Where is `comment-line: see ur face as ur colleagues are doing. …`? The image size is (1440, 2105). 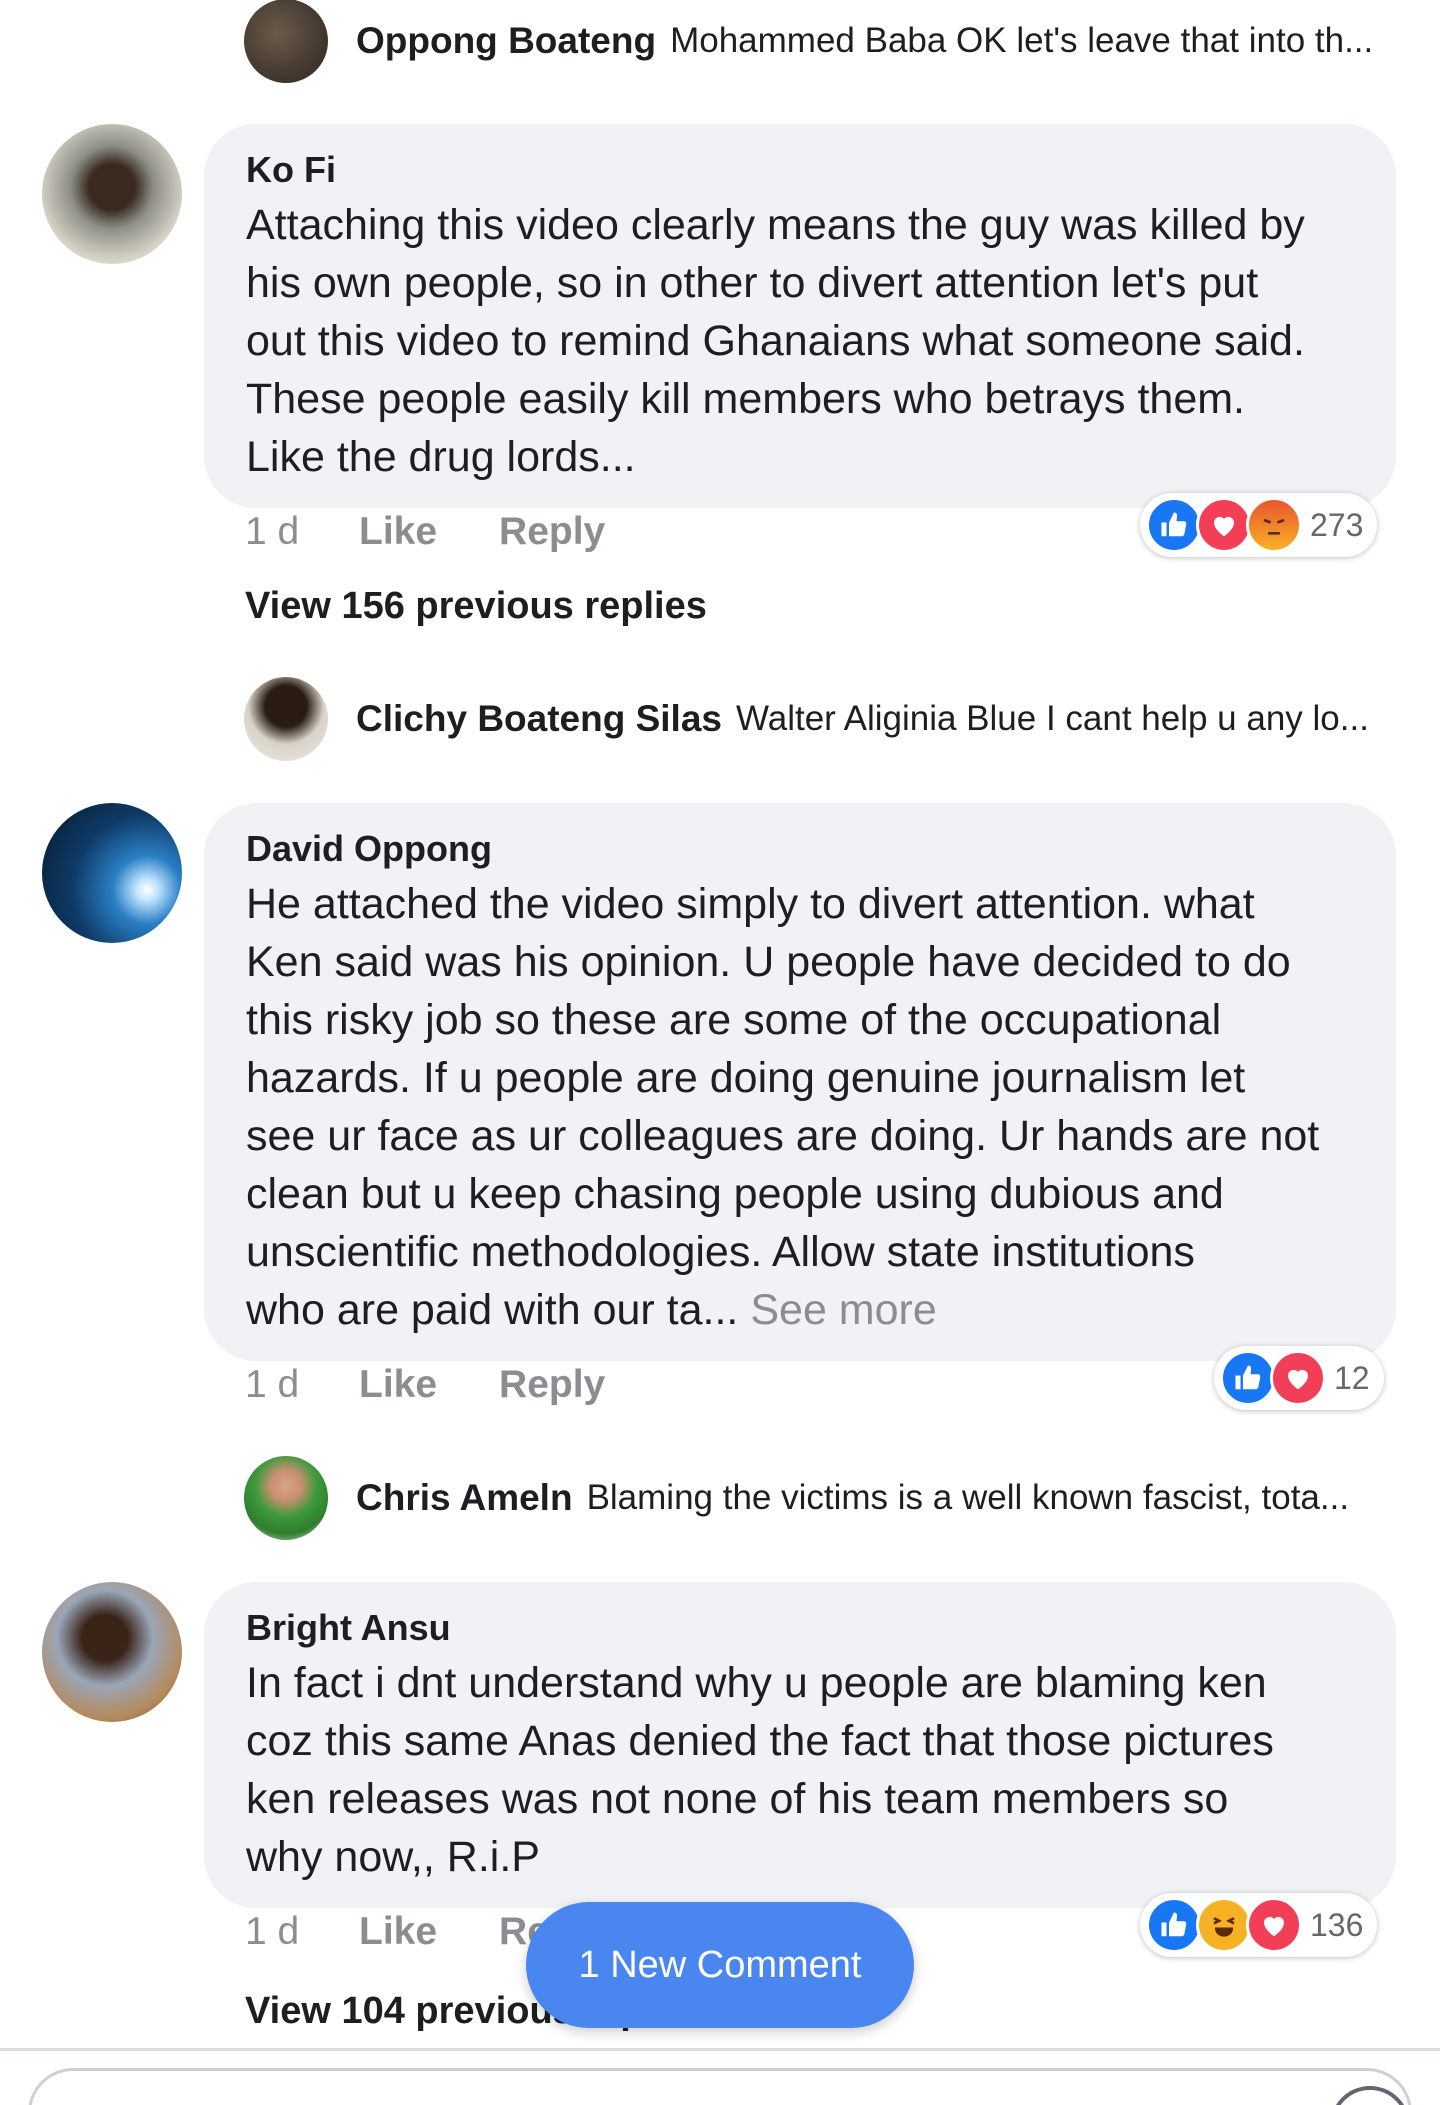 comment-line: see ur face as ur colleagues are doing. … is located at coordinates (783, 1136).